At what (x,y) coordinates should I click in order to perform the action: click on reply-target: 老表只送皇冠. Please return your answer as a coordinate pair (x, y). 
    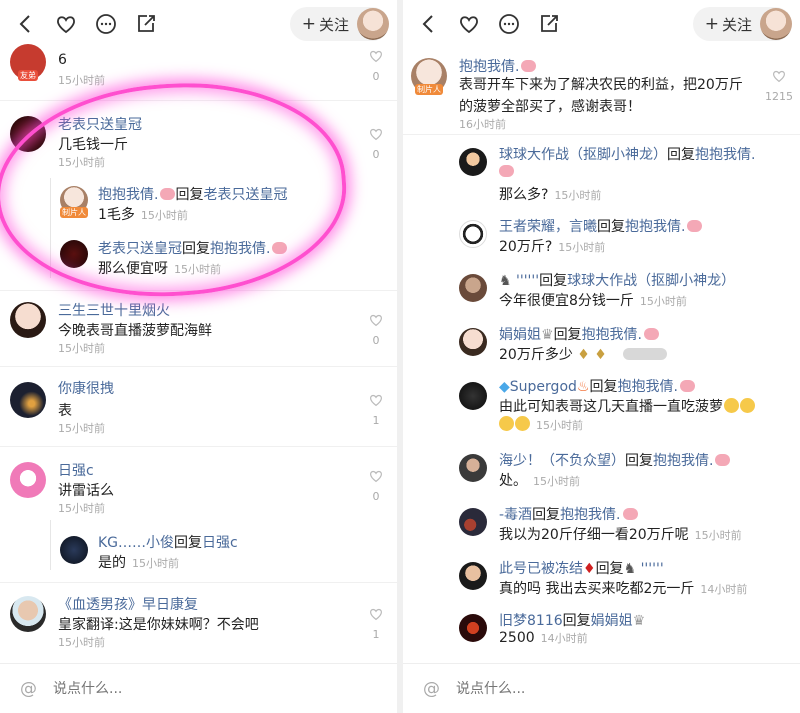
    Looking at the image, I should click on (245, 195).